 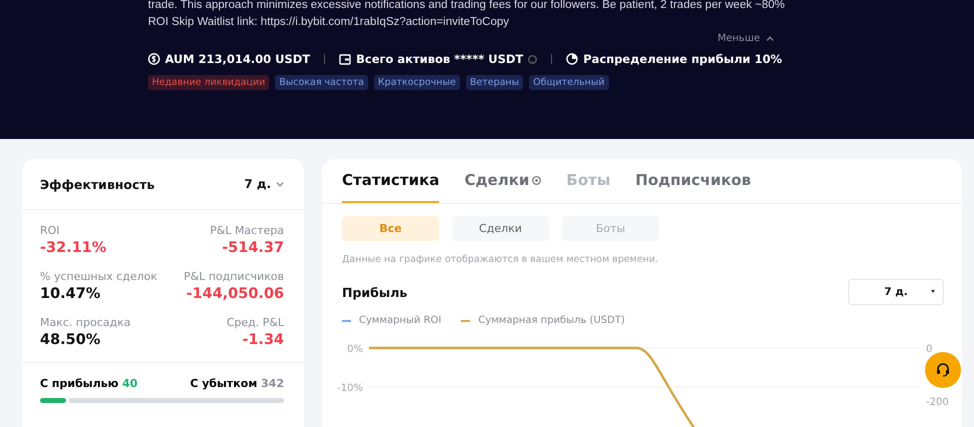 What do you see at coordinates (693, 181) in the screenshot?
I see `tab: Подписчиков` at bounding box center [693, 181].